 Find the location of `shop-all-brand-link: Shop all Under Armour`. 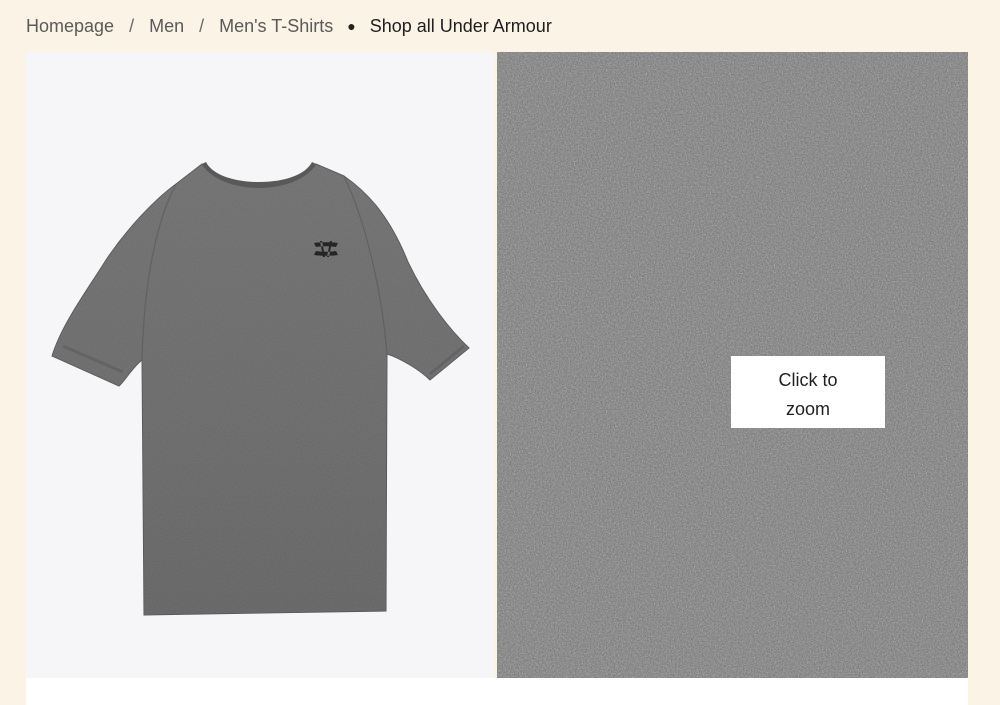

shop-all-brand-link: Shop all Under Armour is located at coordinates (461, 26).